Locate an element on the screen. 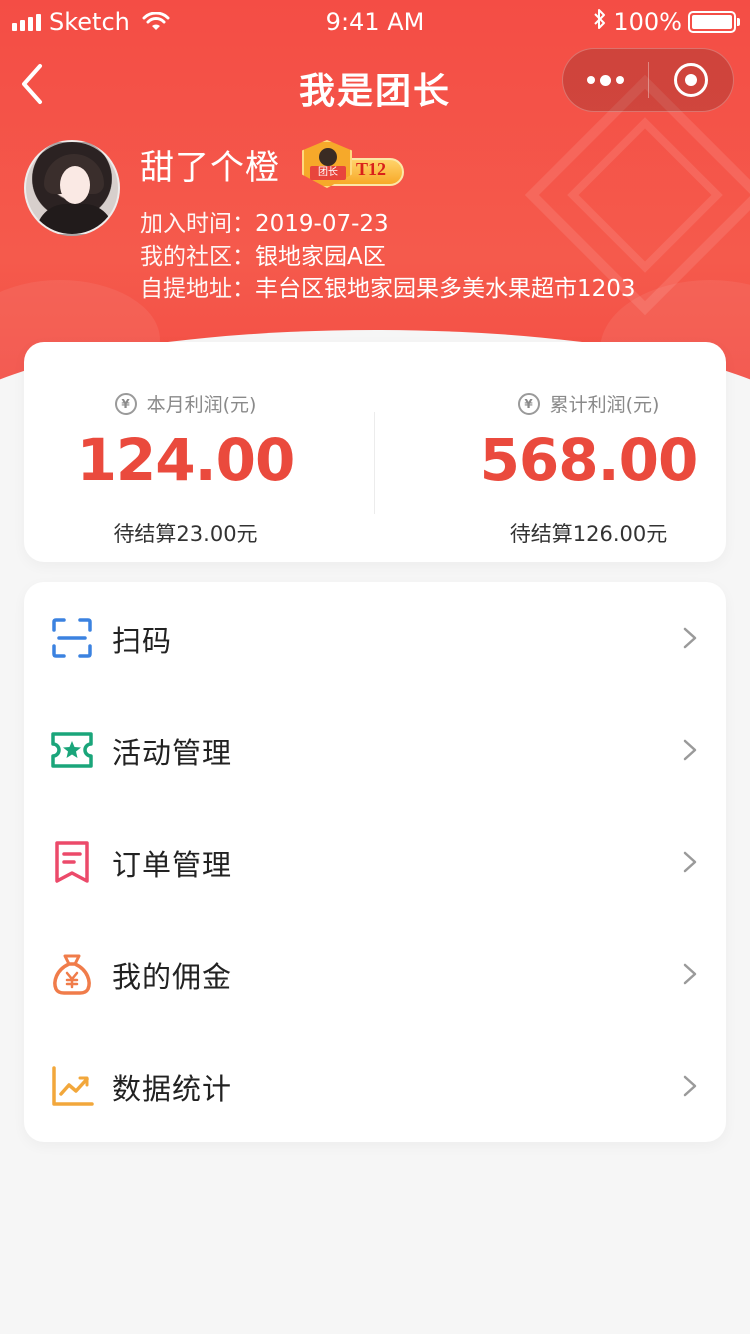 The image size is (750, 1334). total-profit-header: ¥ 累计利润(元) is located at coordinates (581, 403).